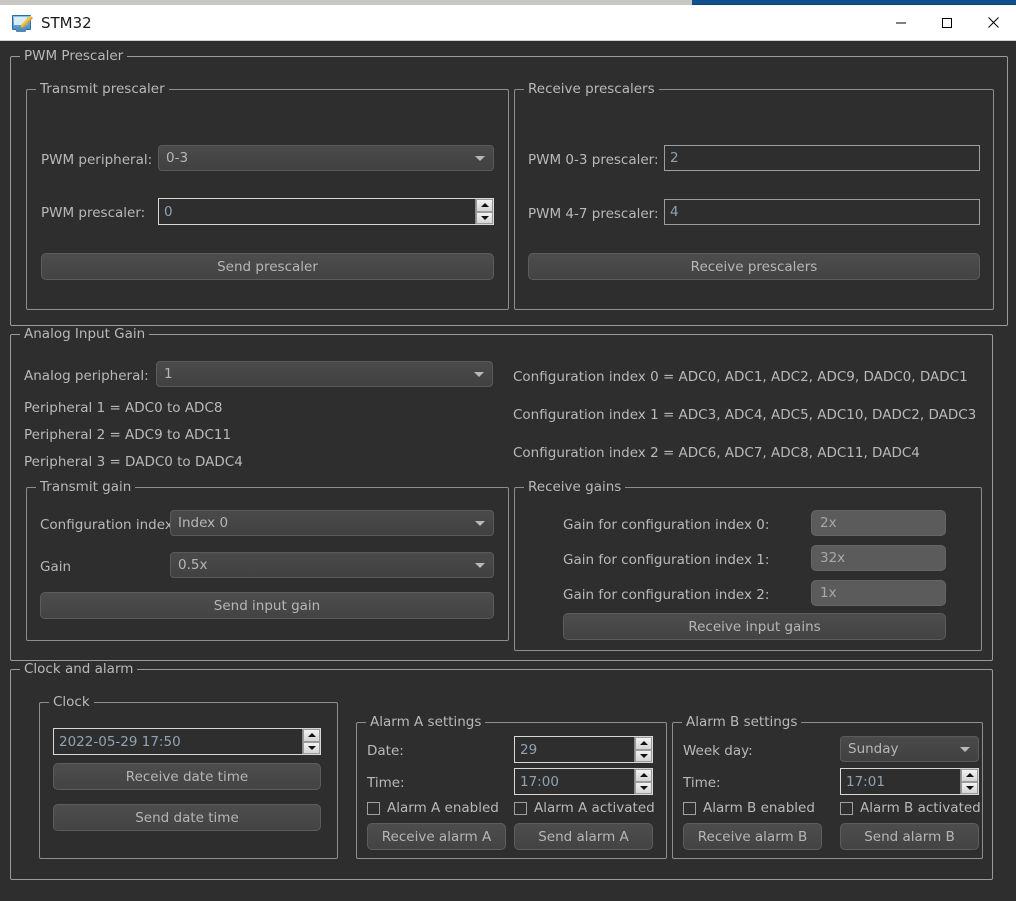 This screenshot has height=901, width=1016. What do you see at coordinates (324, 374) in the screenshot?
I see `analog-peripheral-combo: 1` at bounding box center [324, 374].